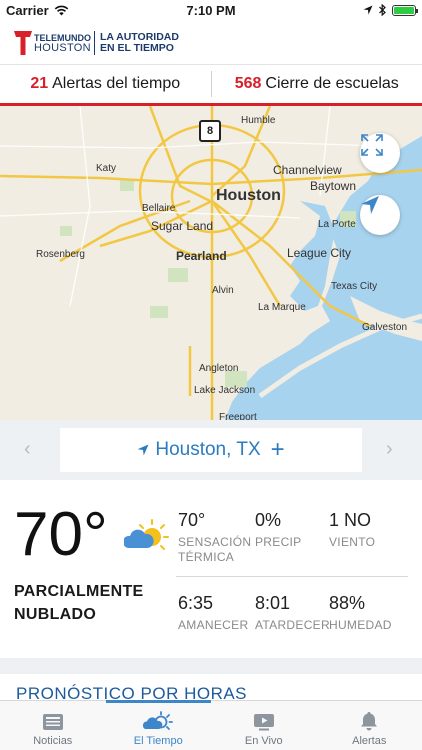 The image size is (422, 750). I want to click on map-label-lake-jackson: Lake Jackson, so click(225, 390).